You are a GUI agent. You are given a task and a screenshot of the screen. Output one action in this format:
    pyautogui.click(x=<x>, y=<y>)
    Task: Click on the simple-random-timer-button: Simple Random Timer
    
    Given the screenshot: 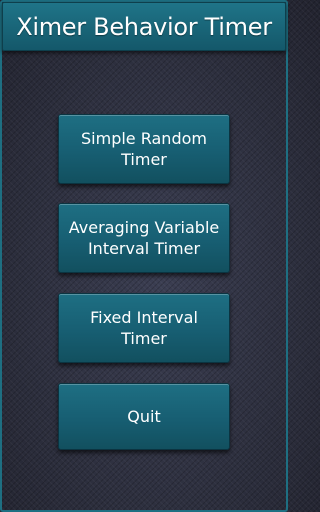 What is the action you would take?
    pyautogui.click(x=144, y=149)
    